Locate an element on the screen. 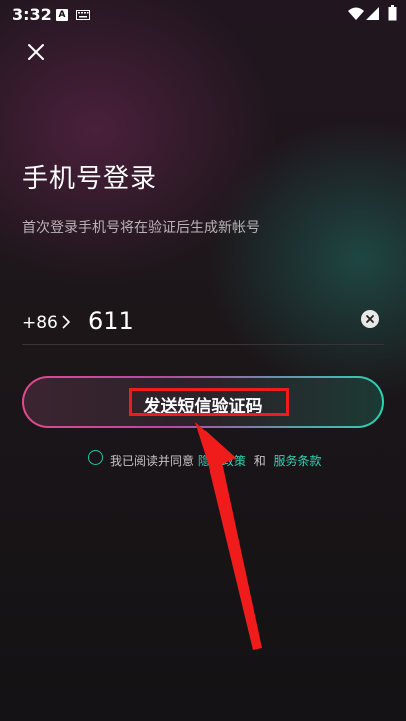 The height and width of the screenshot is (721, 406). agreement-text: 我已阅读并同意 隐私政策 和 服务条款 is located at coordinates (216, 460).